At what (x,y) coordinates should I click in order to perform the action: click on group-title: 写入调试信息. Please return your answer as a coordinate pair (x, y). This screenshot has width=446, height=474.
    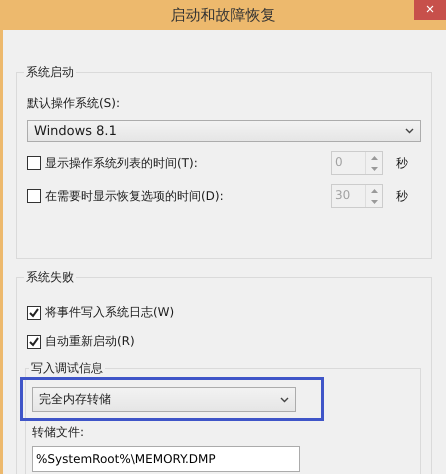
    Looking at the image, I should click on (67, 368).